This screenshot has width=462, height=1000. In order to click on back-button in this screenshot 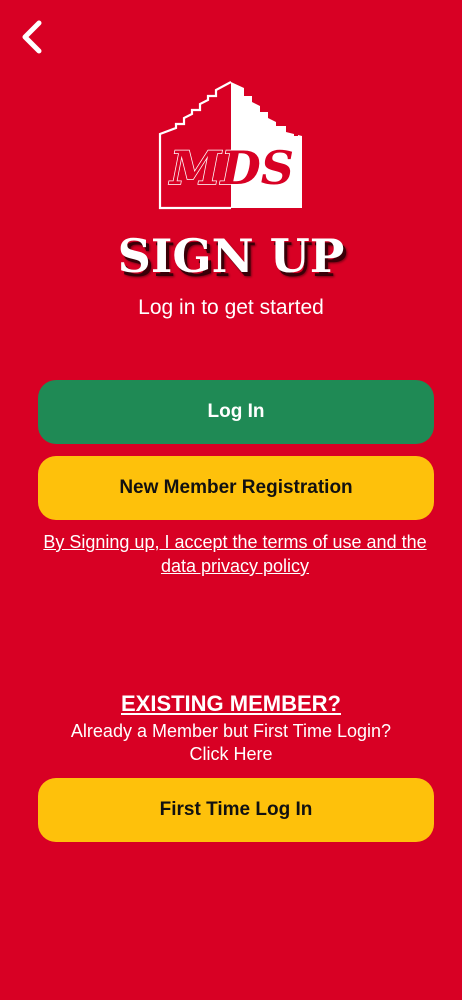, I will do `click(32, 37)`.